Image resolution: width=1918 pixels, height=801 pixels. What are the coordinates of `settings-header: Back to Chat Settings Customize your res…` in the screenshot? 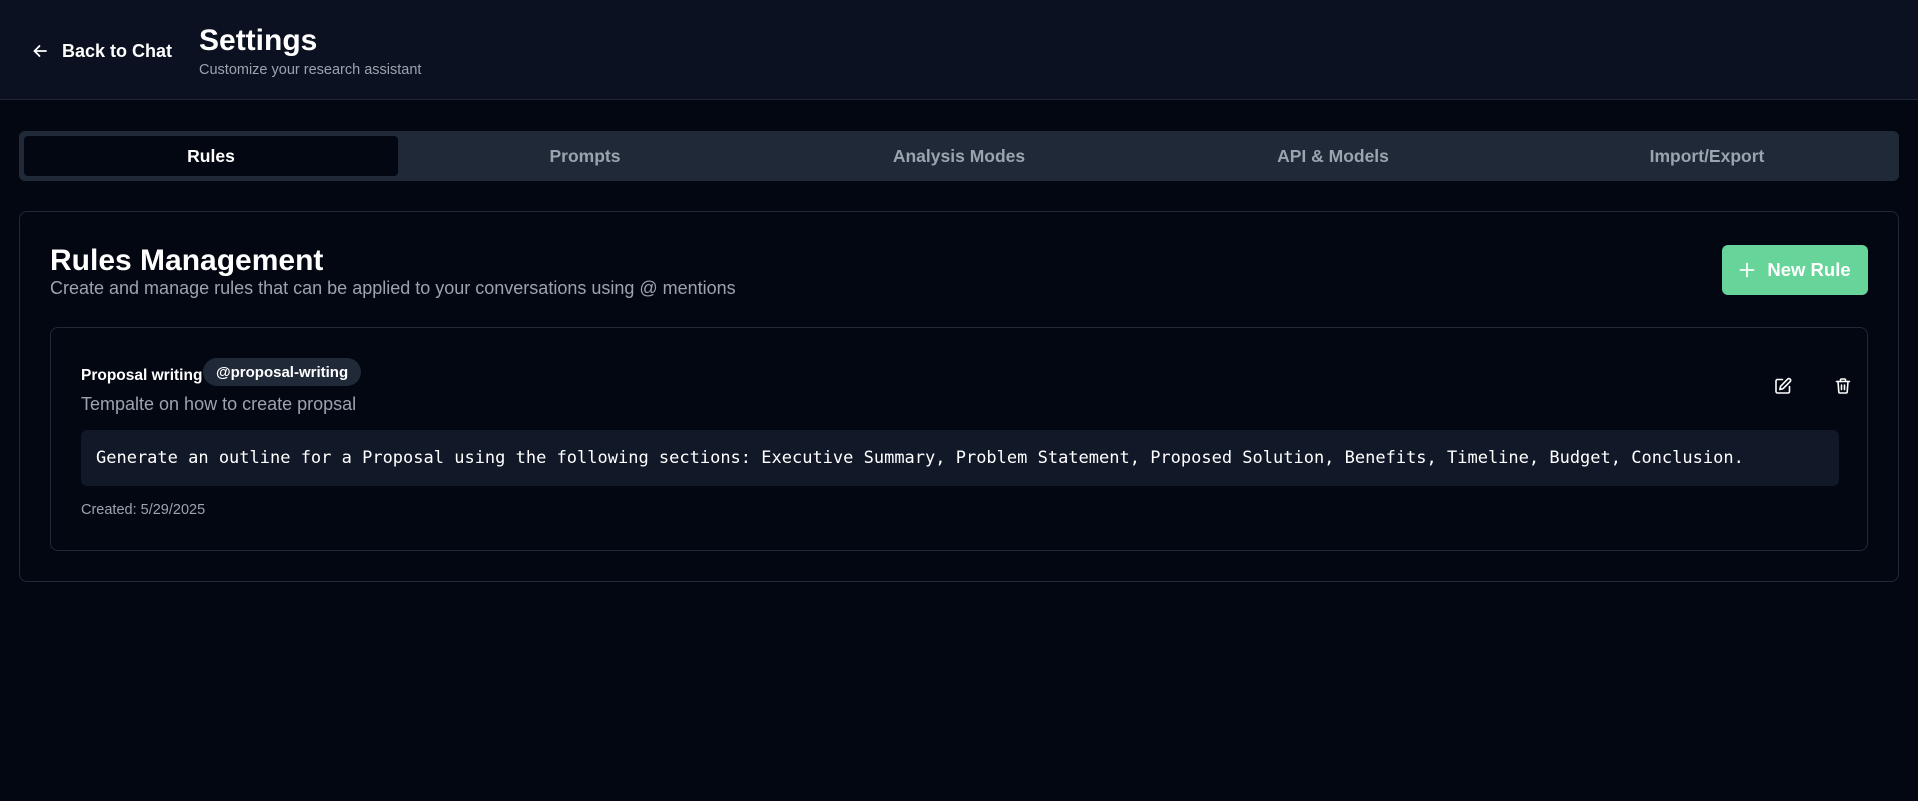 It's located at (959, 50).